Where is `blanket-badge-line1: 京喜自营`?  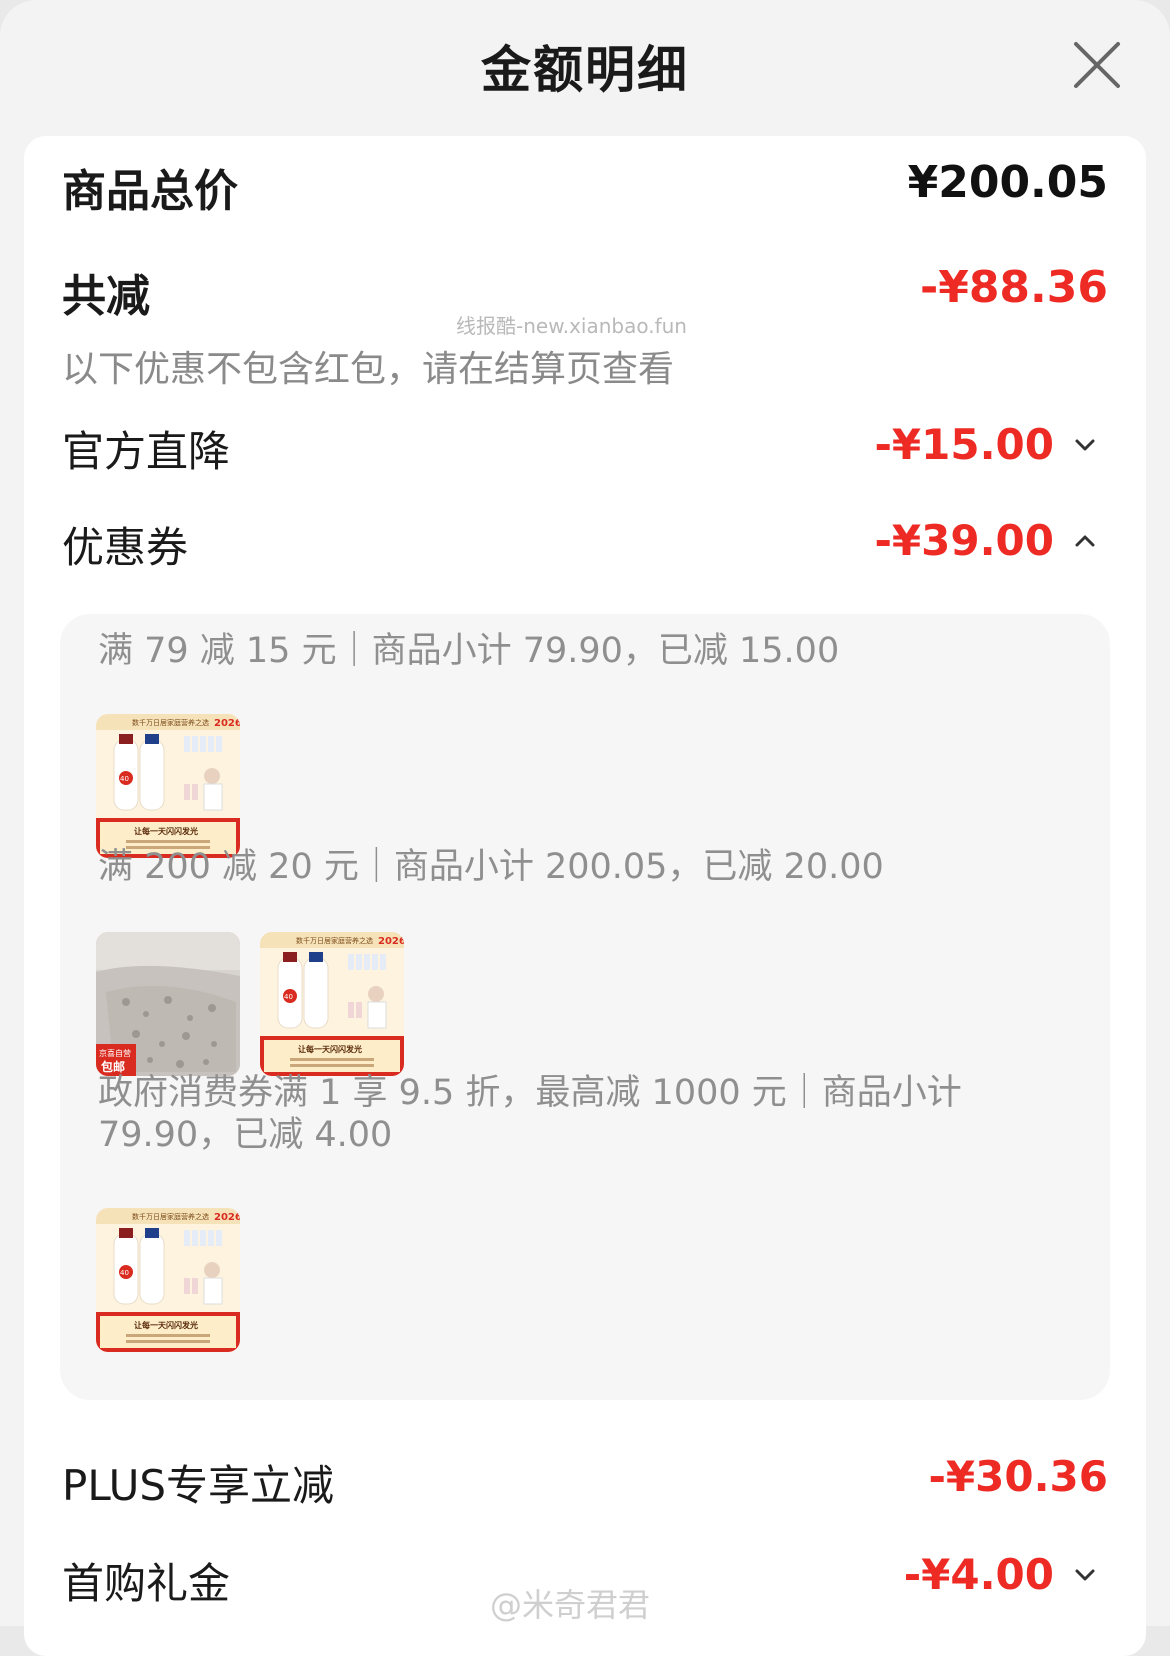 blanket-badge-line1: 京喜自营 is located at coordinates (115, 1053).